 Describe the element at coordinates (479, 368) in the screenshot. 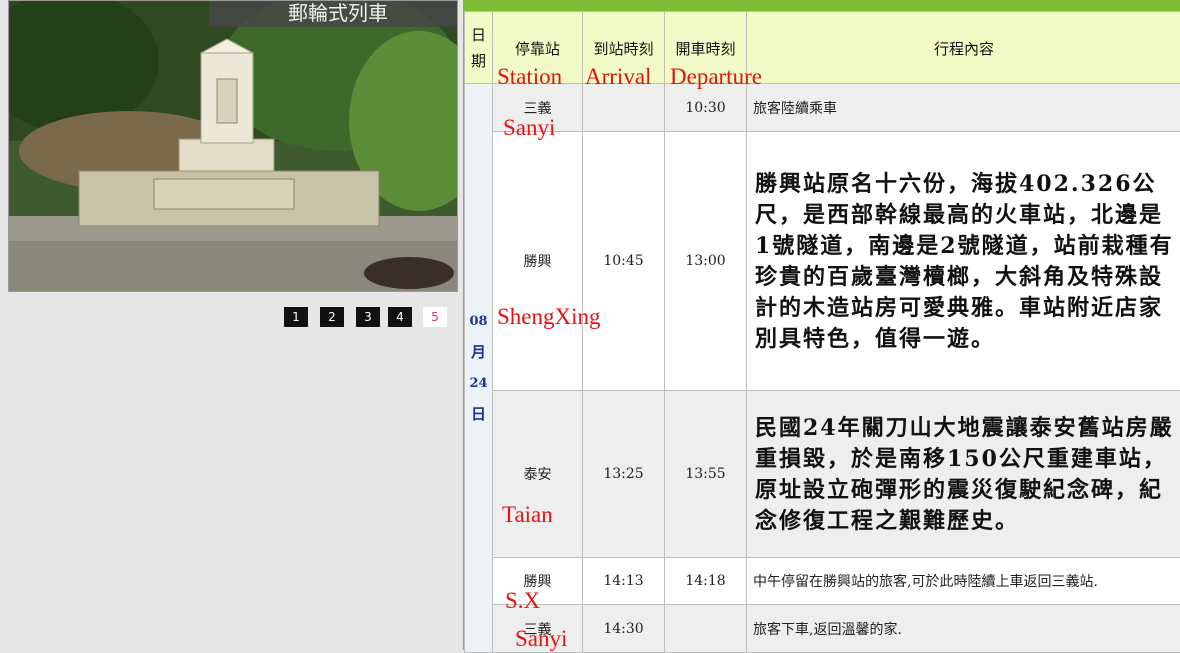

I see `date-cell: 08 月 24 日` at that location.